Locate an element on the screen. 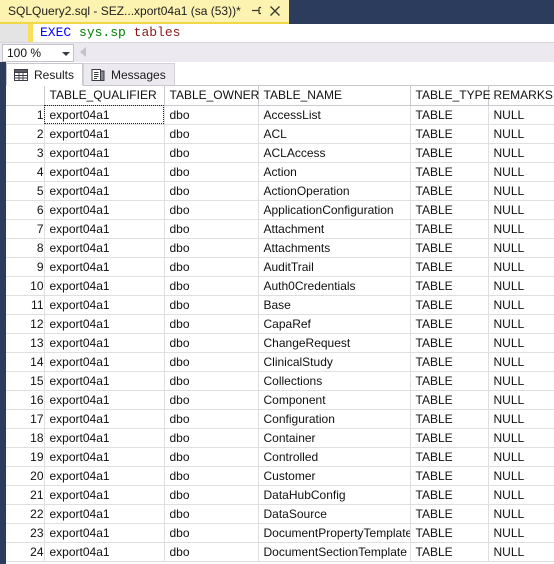 The image size is (554, 564). cell-table-name: Component is located at coordinates (334, 400).